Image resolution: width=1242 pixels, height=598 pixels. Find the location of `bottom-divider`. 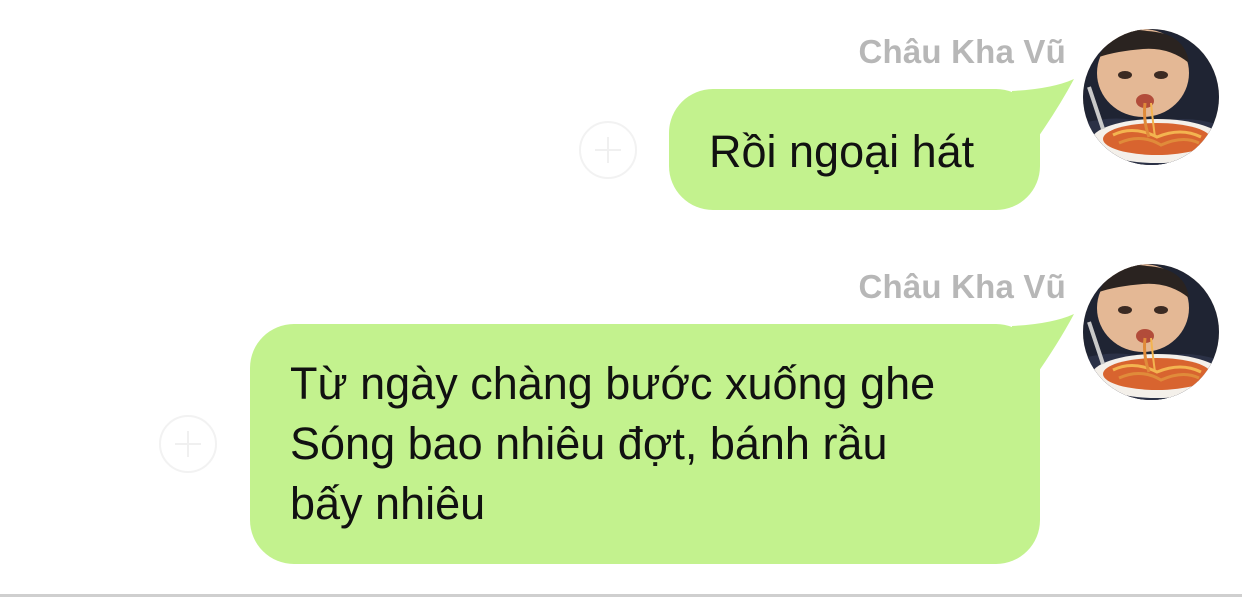

bottom-divider is located at coordinates (621, 595).